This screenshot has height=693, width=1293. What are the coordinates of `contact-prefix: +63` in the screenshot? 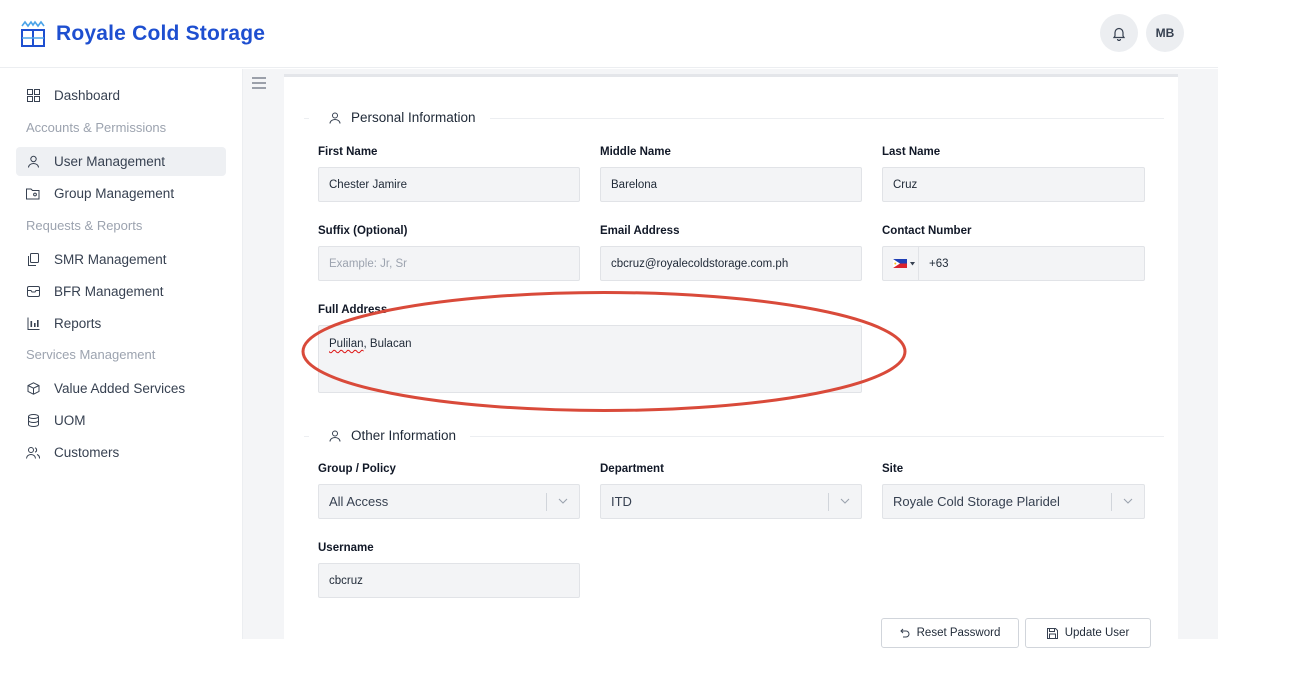 It's located at (939, 263).